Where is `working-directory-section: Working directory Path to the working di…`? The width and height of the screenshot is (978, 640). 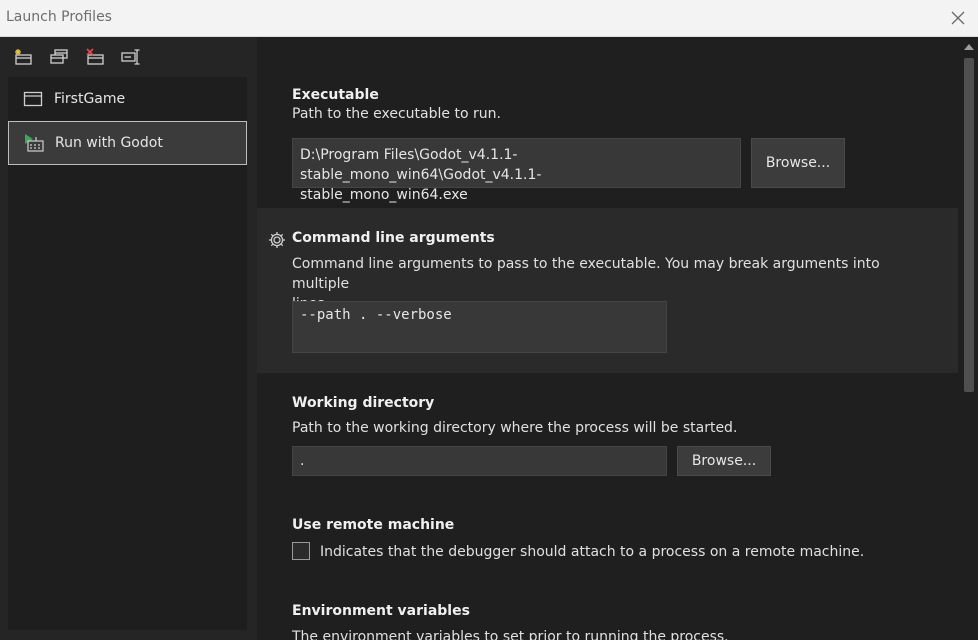 working-directory-section: Working directory Path to the working di… is located at coordinates (607, 433).